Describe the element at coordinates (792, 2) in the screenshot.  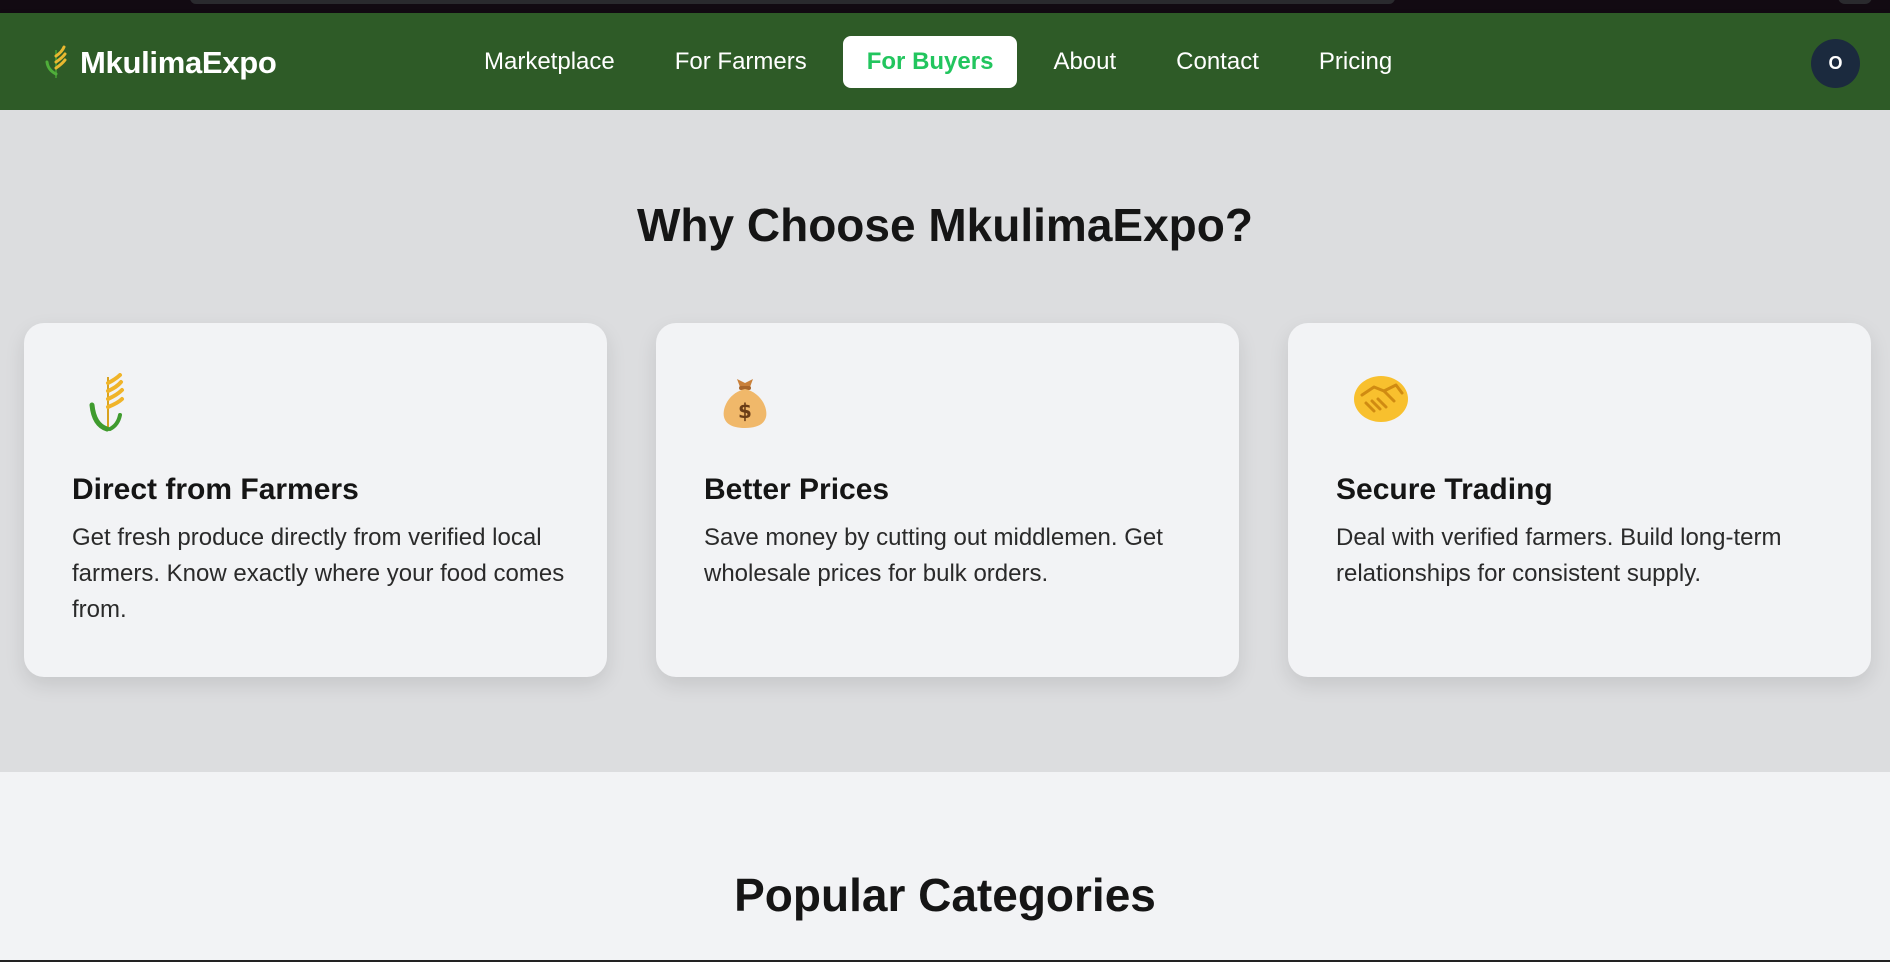
I see `browser-address-bar` at that location.